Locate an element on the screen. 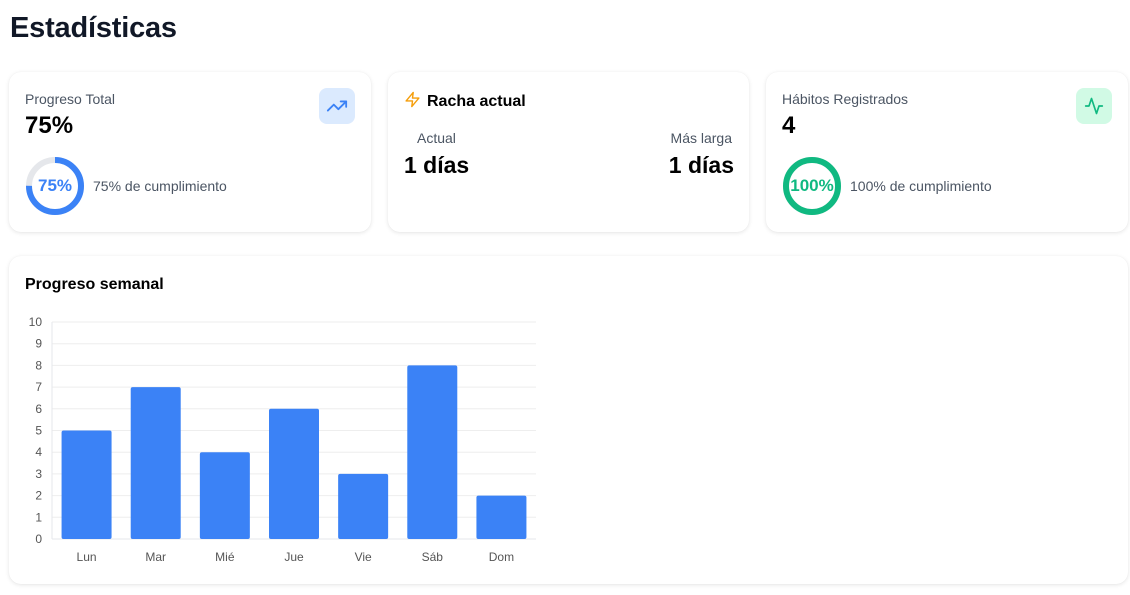 This screenshot has width=1130, height=595. current-streak-value: 1 días is located at coordinates (437, 165).